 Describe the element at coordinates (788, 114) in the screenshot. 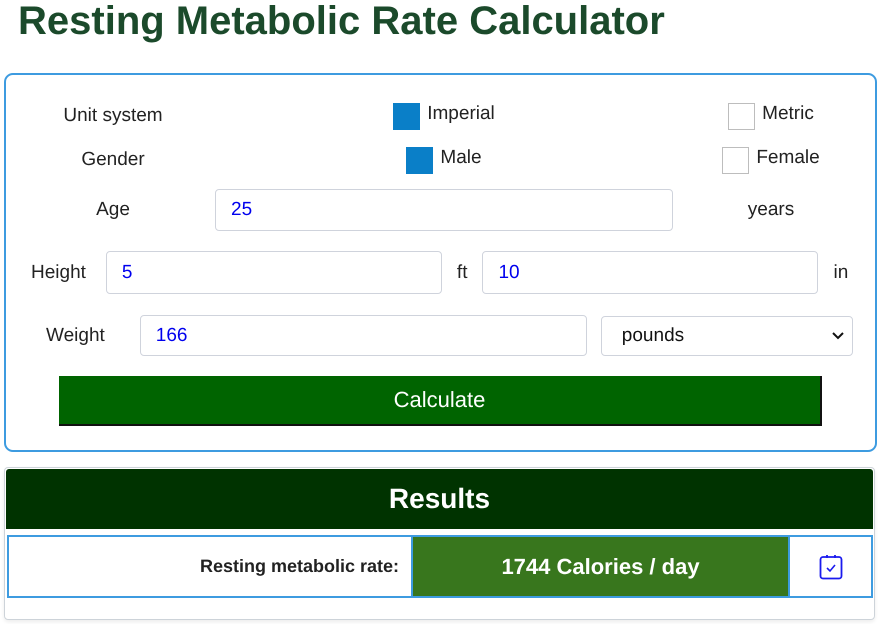

I see `option-label: Metric` at that location.